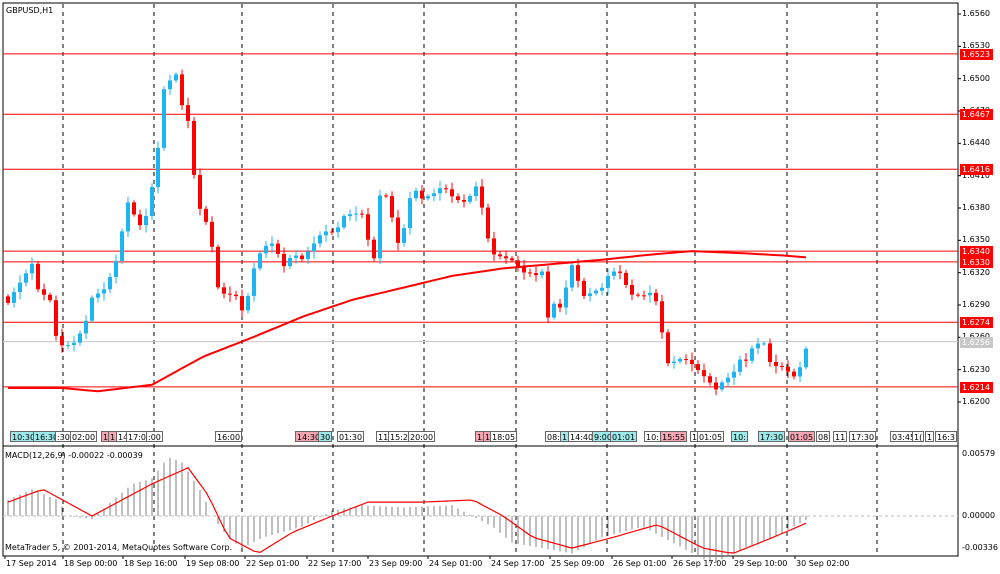  I want to click on event-tag: 01:30, so click(351, 436).